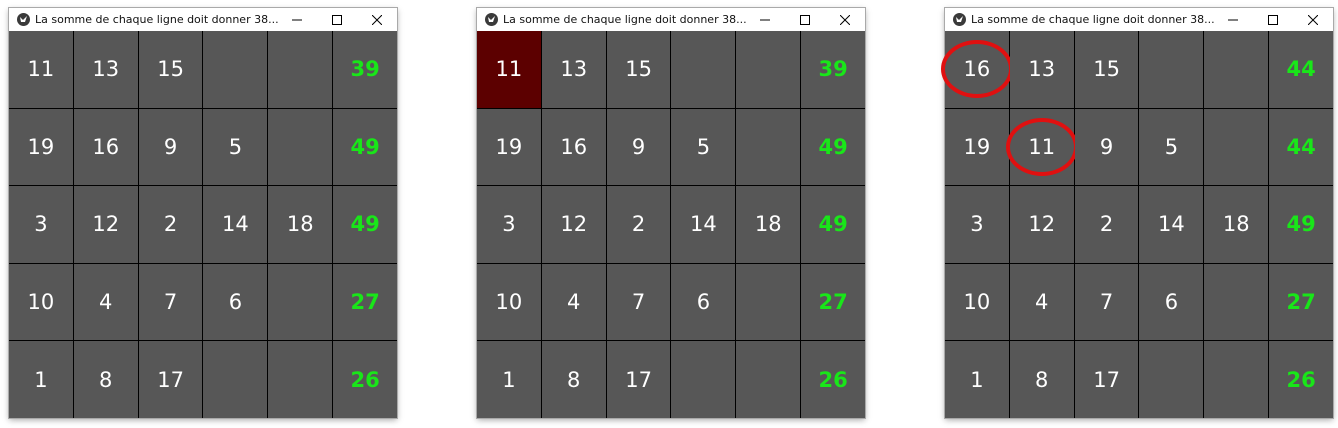  Describe the element at coordinates (23, 19) in the screenshot. I see `kivy-app-icon` at that location.